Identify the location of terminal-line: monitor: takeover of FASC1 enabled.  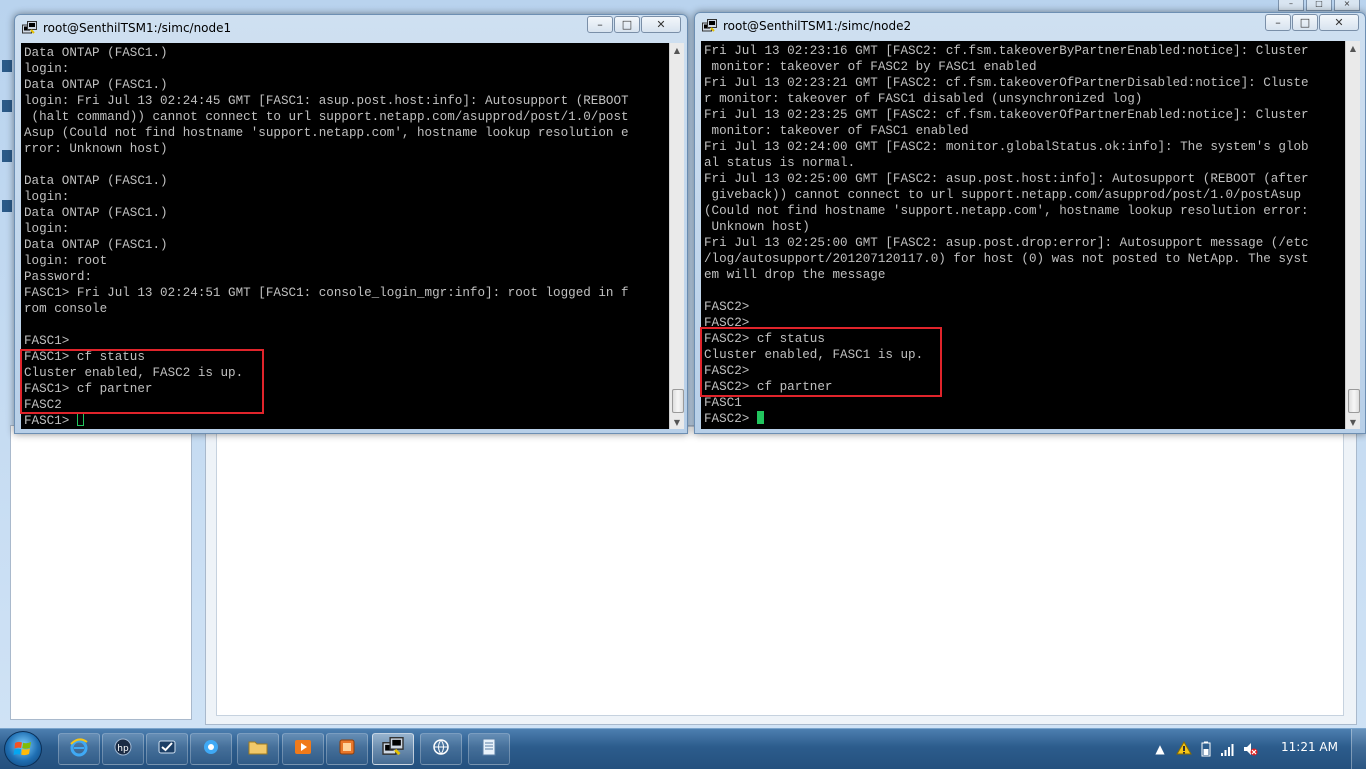
(840, 131).